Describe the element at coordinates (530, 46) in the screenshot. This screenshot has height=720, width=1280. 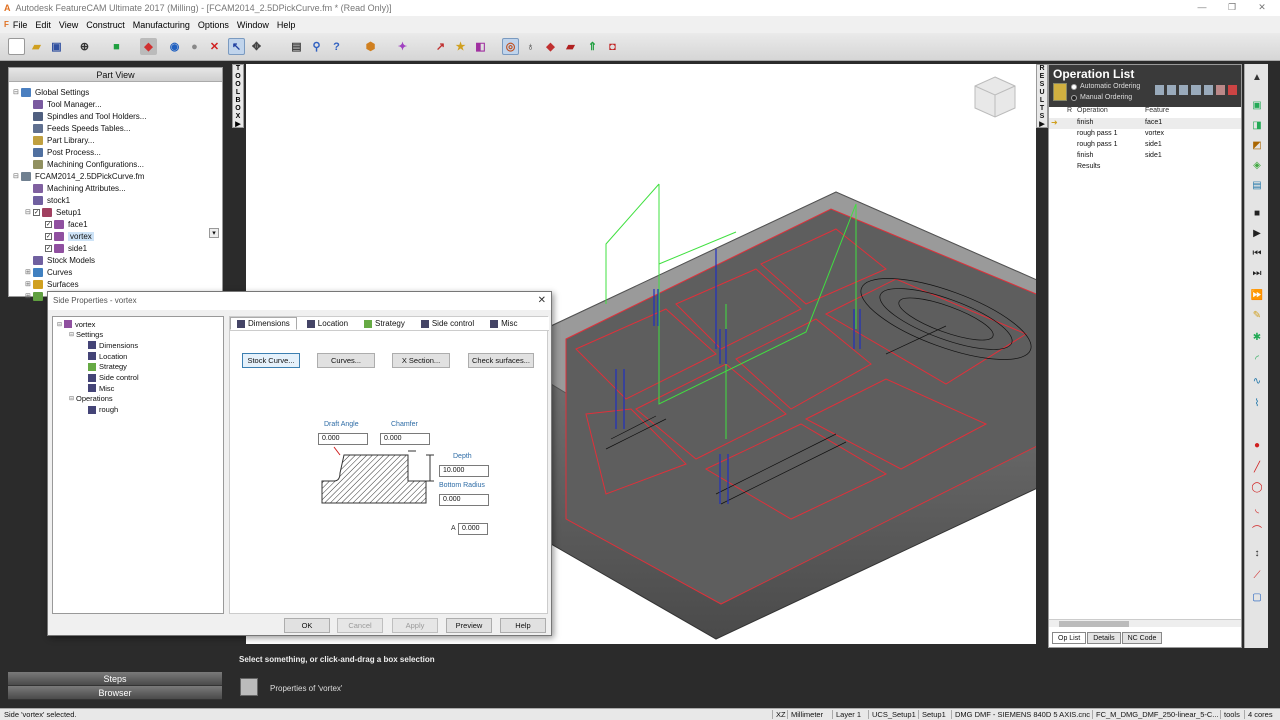
I see `step-icon: ♁` at that location.